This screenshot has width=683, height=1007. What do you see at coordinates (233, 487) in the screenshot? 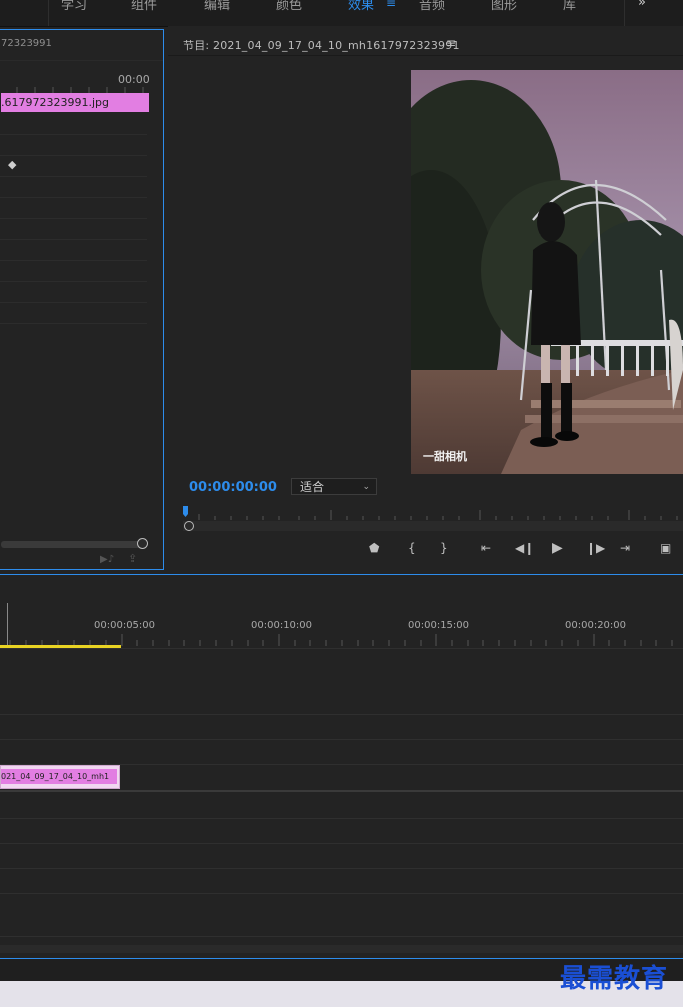
I see `playhead-timecode: 00:00:00:00` at bounding box center [233, 487].